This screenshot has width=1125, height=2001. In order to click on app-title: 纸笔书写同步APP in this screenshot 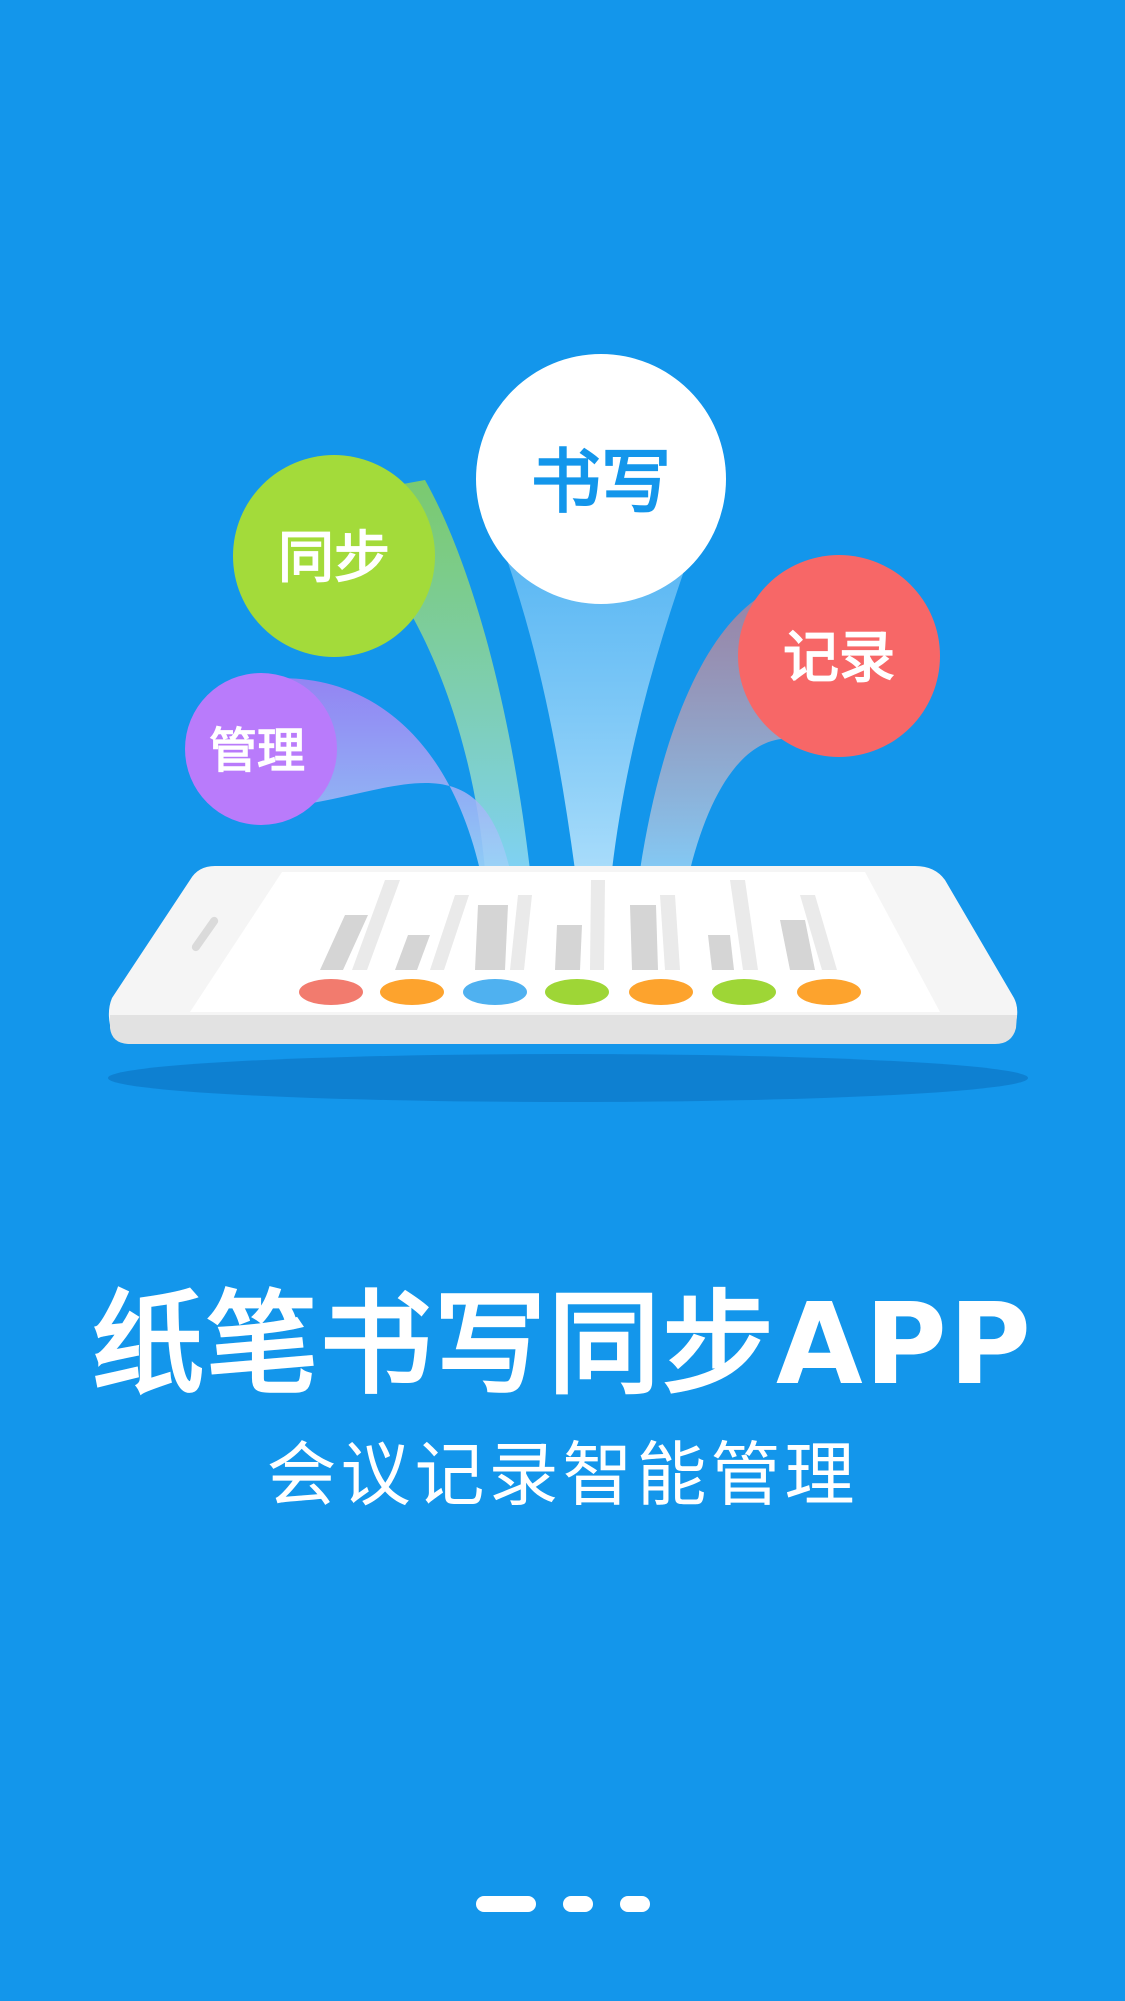, I will do `click(562, 1345)`.